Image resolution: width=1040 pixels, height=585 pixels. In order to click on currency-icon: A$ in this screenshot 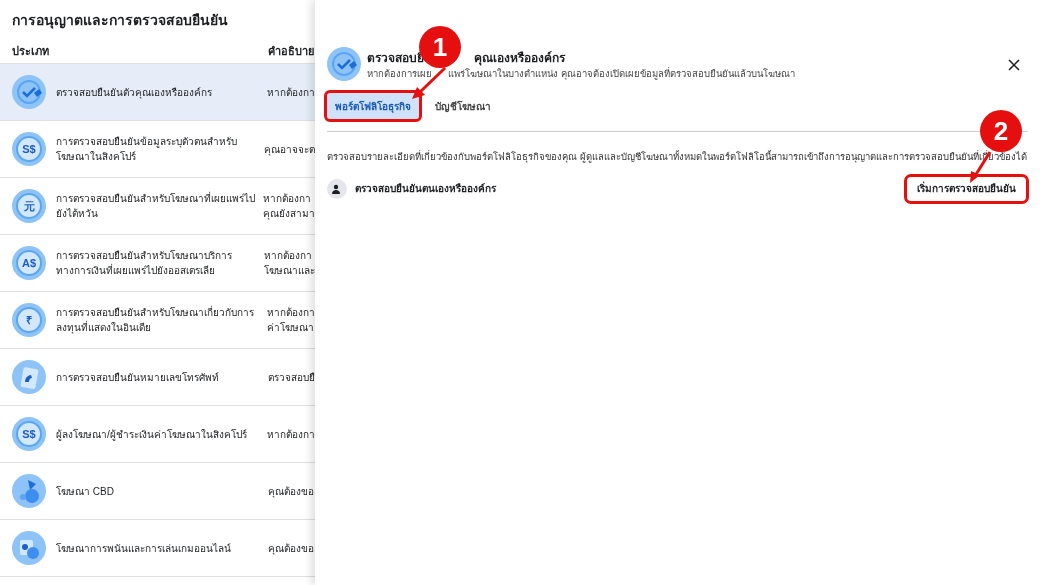, I will do `click(29, 263)`.